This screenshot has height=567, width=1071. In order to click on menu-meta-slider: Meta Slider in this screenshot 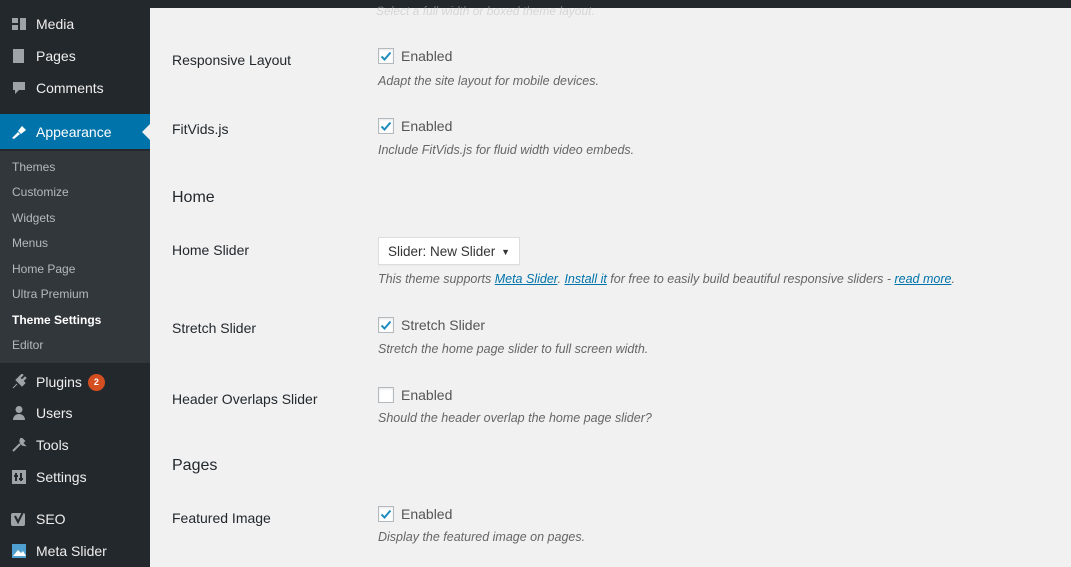, I will do `click(75, 551)`.